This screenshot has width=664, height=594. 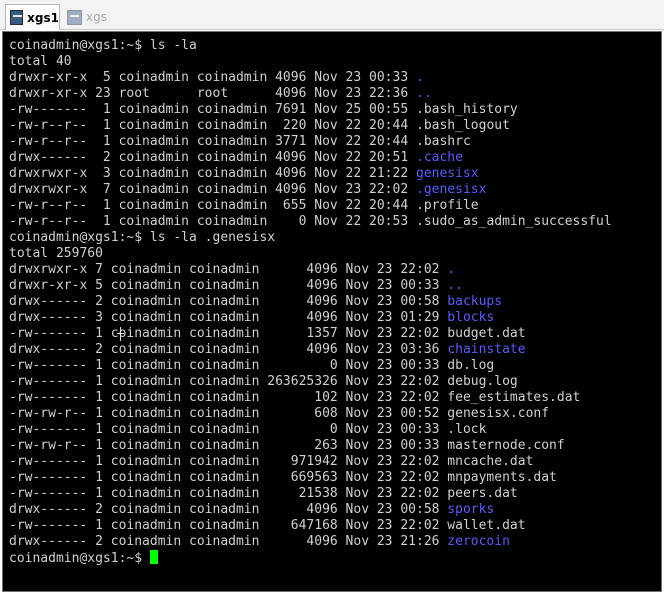 What do you see at coordinates (514, 397) in the screenshot?
I see `file-name: fee_estimates.dat` at bounding box center [514, 397].